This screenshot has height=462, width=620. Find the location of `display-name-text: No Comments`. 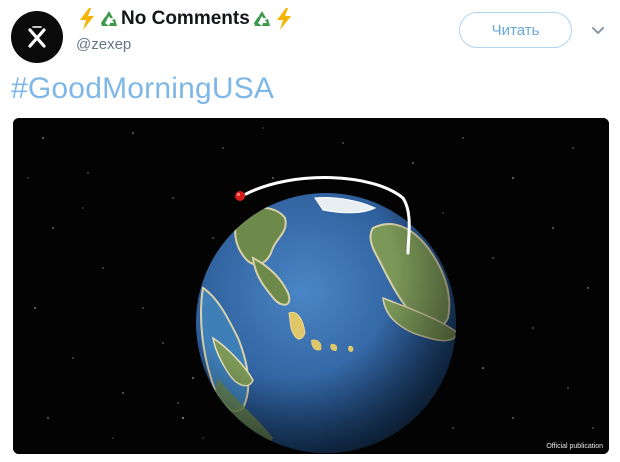

display-name-text: No Comments is located at coordinates (185, 18).